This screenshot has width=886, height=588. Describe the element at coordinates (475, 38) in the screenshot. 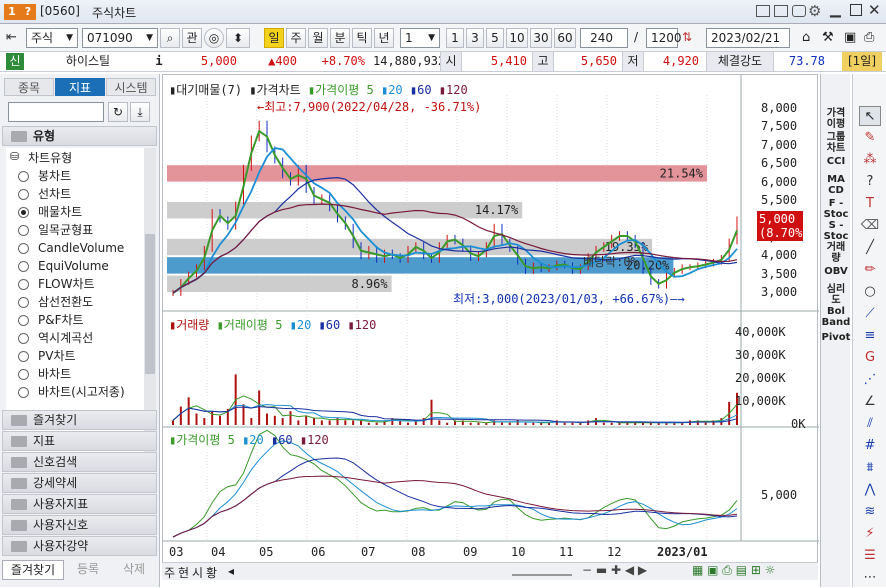

I see `step-3: 3` at that location.